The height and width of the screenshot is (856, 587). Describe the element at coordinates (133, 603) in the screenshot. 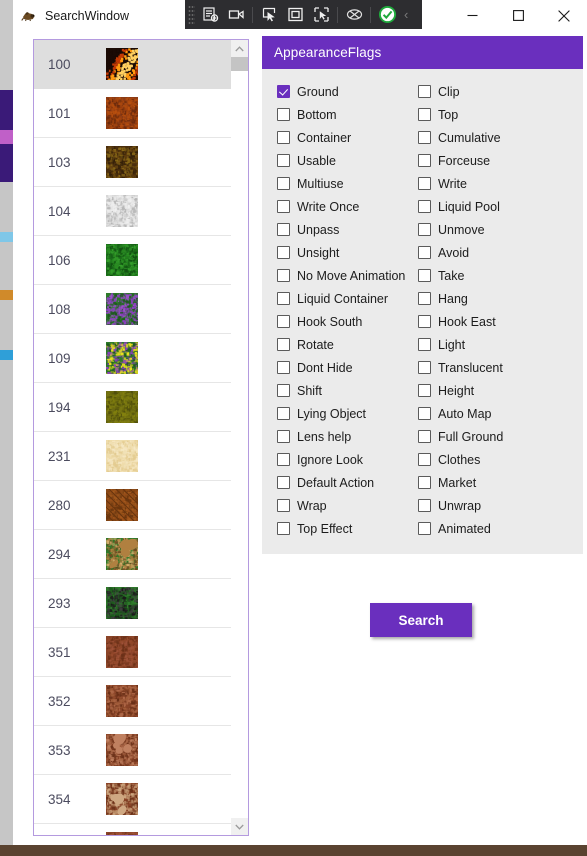

I see `list-item: 293` at that location.